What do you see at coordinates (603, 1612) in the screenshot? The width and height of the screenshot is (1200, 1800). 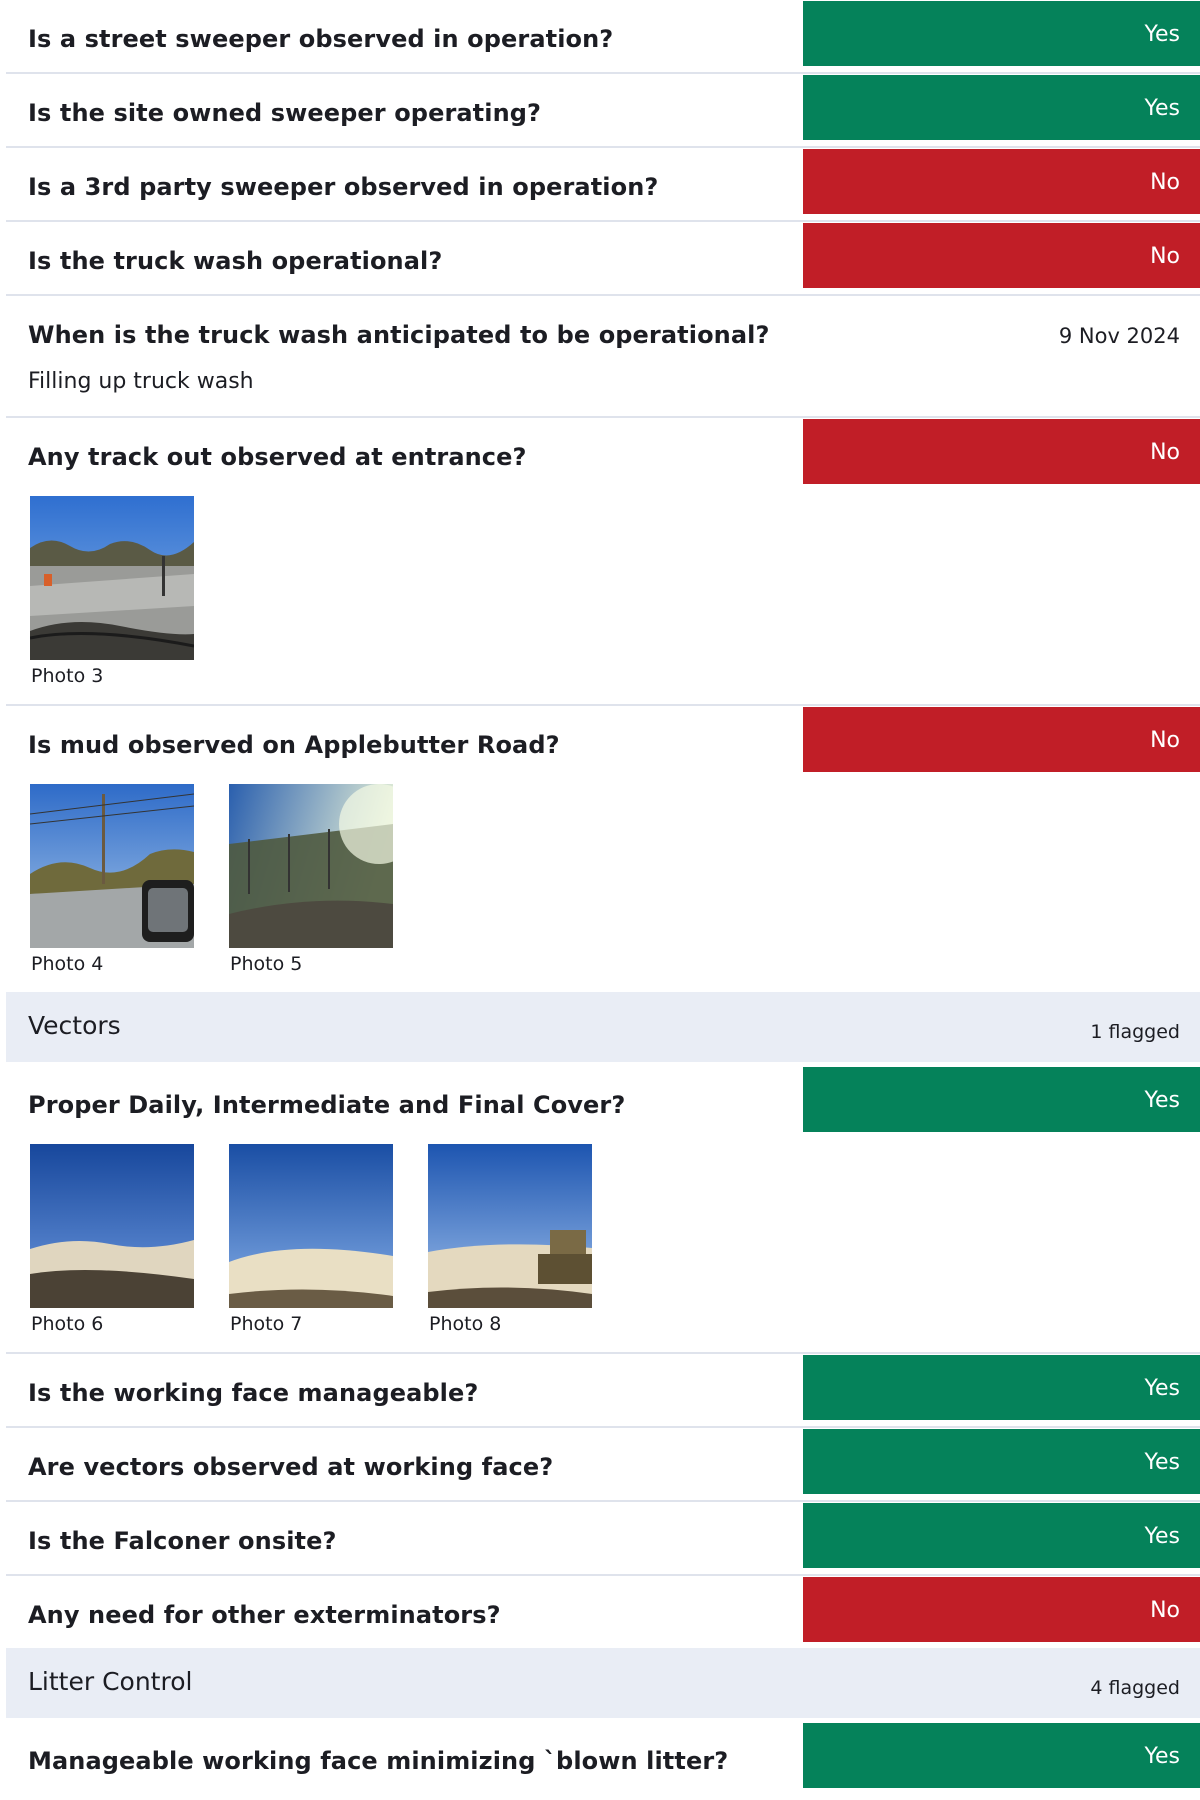 I see `question-row: Any need for other exterminators? No` at bounding box center [603, 1612].